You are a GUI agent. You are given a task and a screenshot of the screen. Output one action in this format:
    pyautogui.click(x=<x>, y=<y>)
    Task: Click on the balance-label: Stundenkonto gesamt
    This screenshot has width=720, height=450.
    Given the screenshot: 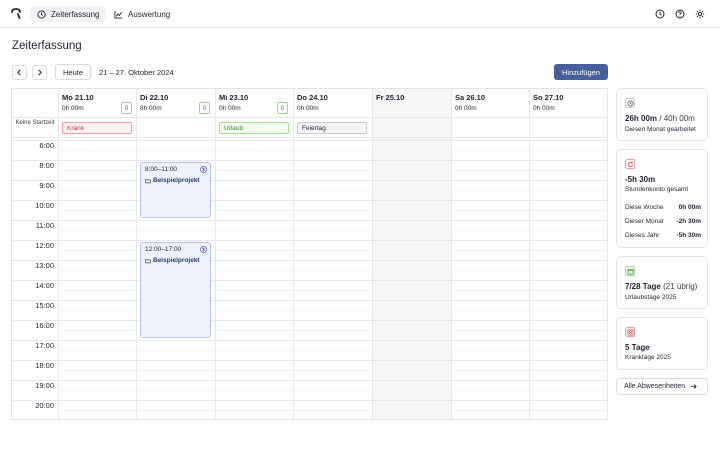 What is the action you would take?
    pyautogui.click(x=657, y=189)
    